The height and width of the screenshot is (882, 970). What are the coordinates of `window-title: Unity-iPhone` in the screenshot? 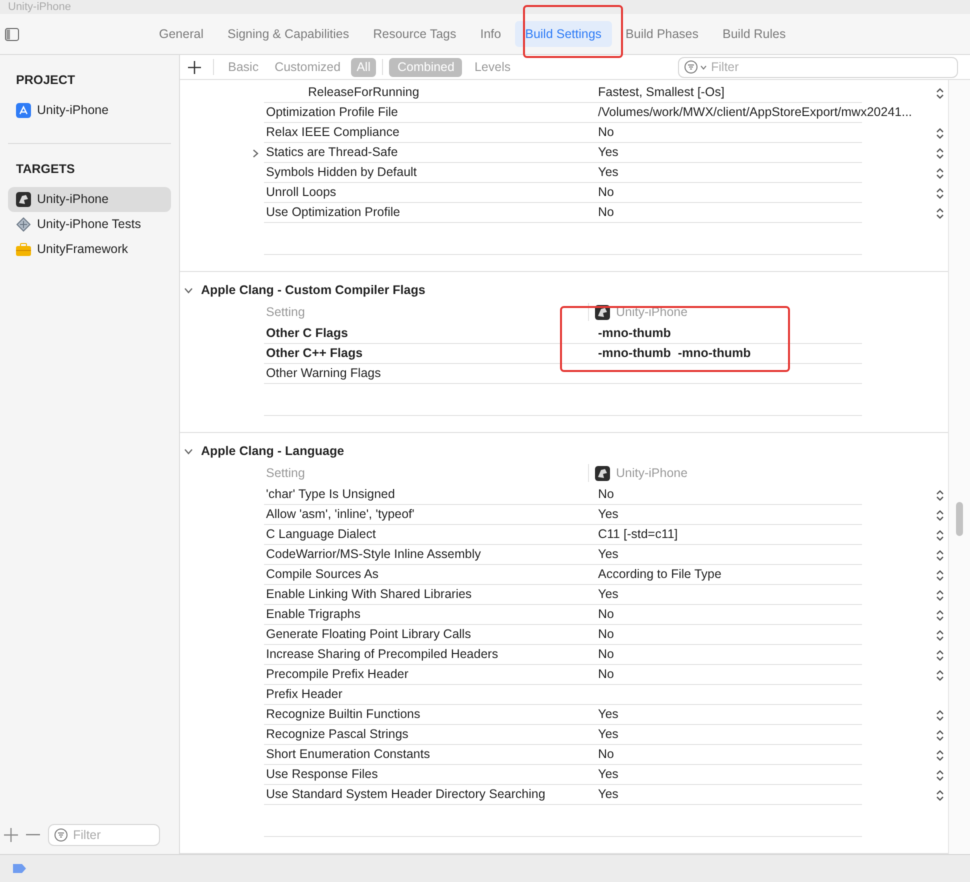 It's located at (39, 7).